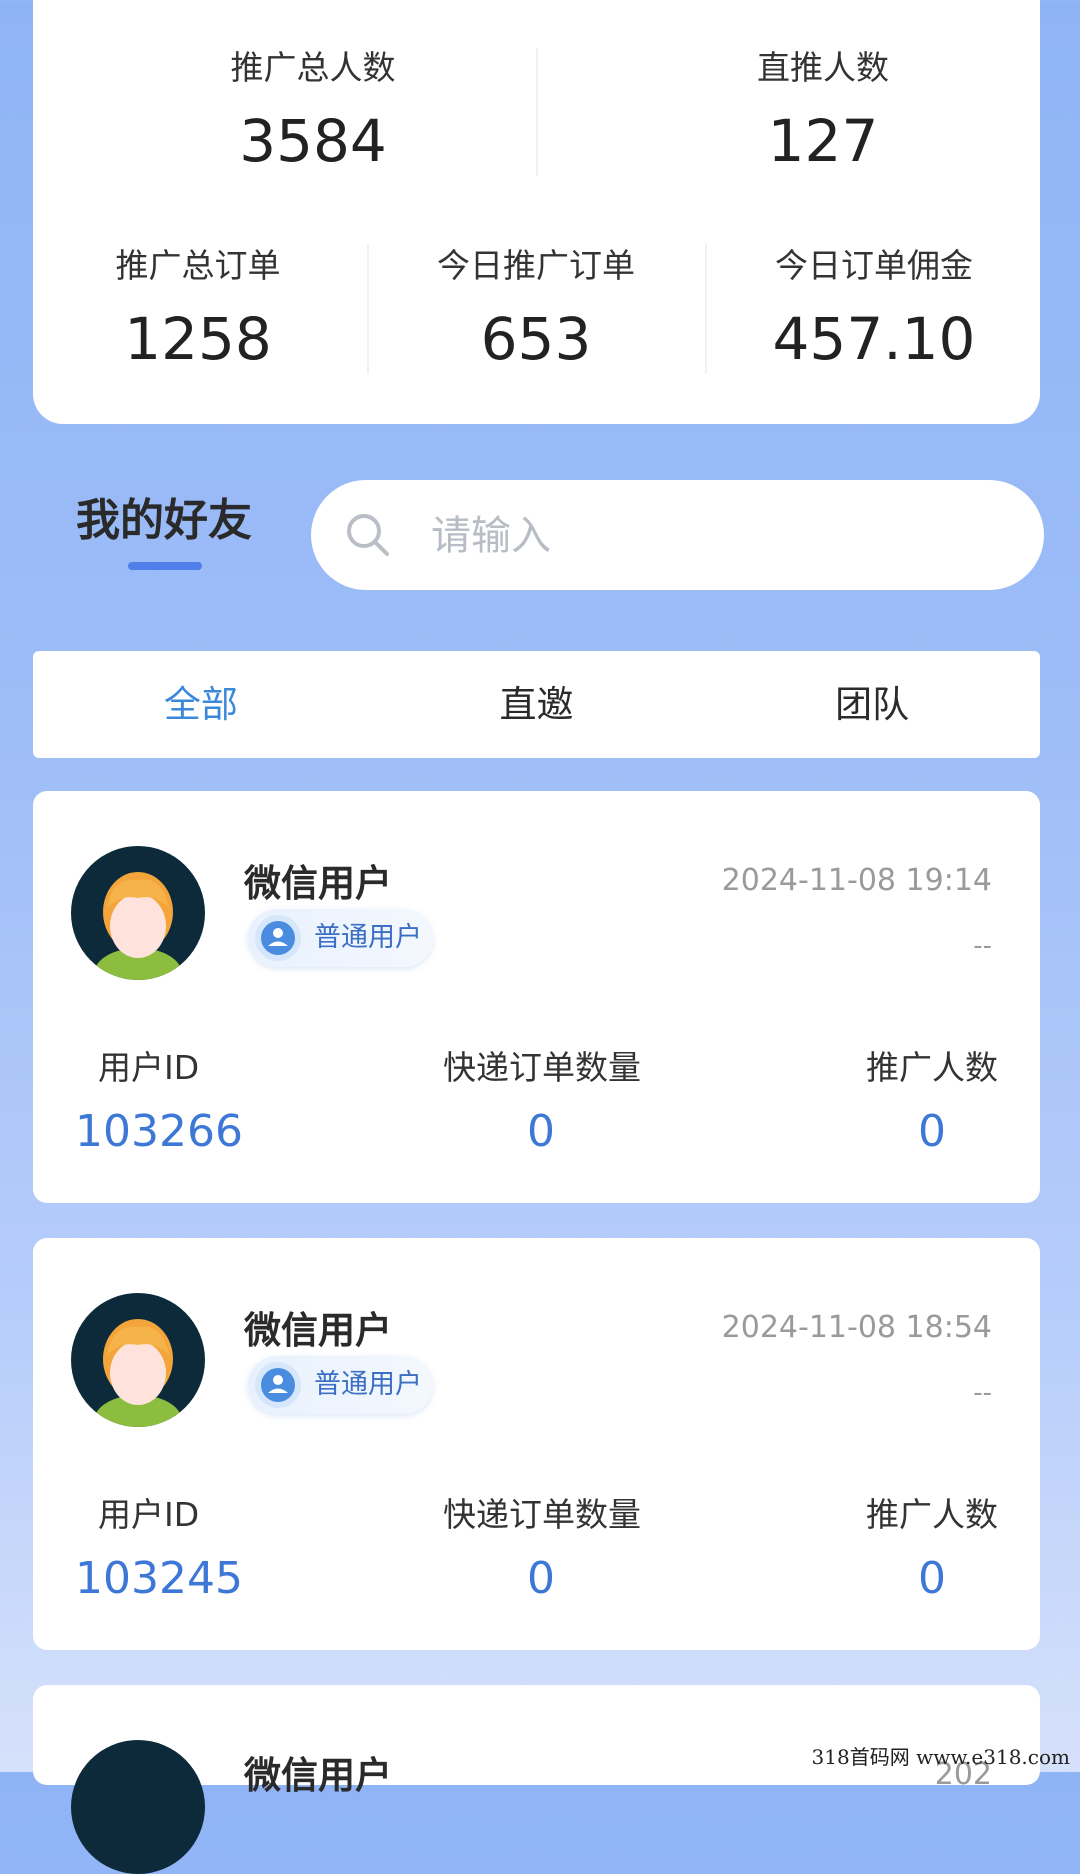 The image size is (1080, 1874). Describe the element at coordinates (313, 67) in the screenshot. I see `stat-label: 推广总人数` at that location.